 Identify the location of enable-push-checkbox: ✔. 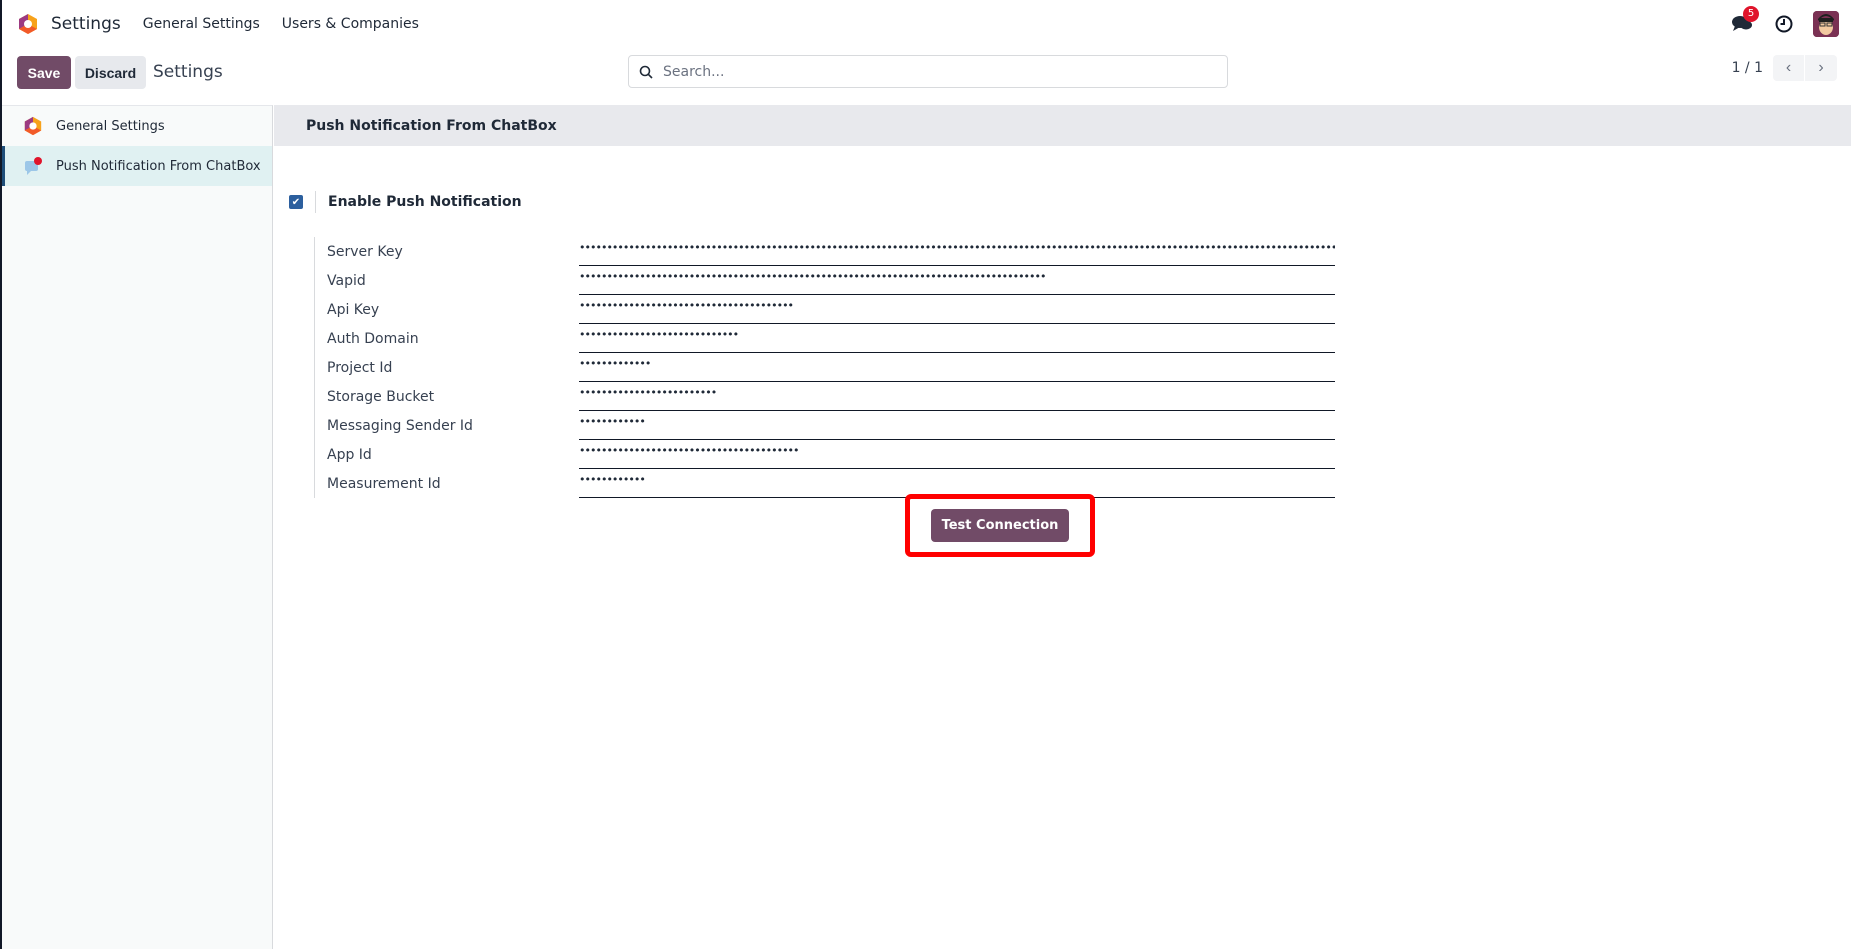
(296, 202).